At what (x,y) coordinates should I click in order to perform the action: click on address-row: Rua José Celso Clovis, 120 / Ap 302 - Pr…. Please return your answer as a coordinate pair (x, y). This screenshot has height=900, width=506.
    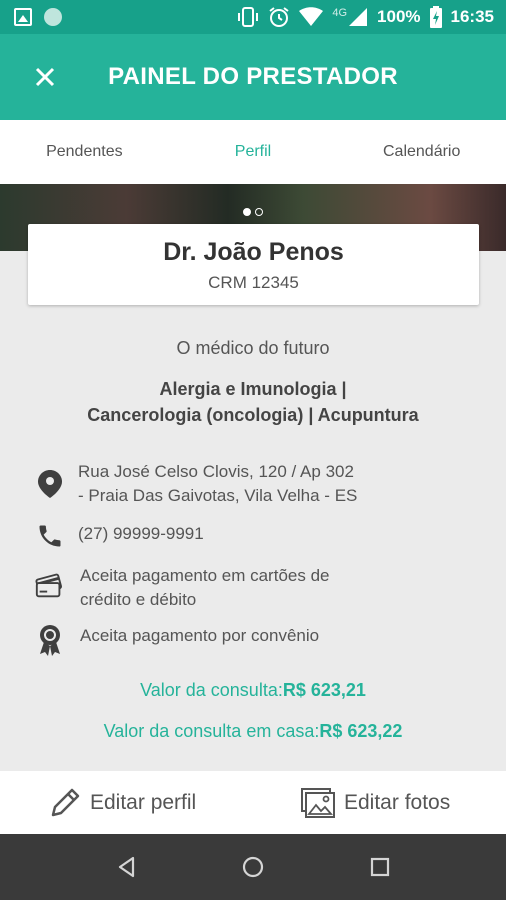
    Looking at the image, I should click on (259, 484).